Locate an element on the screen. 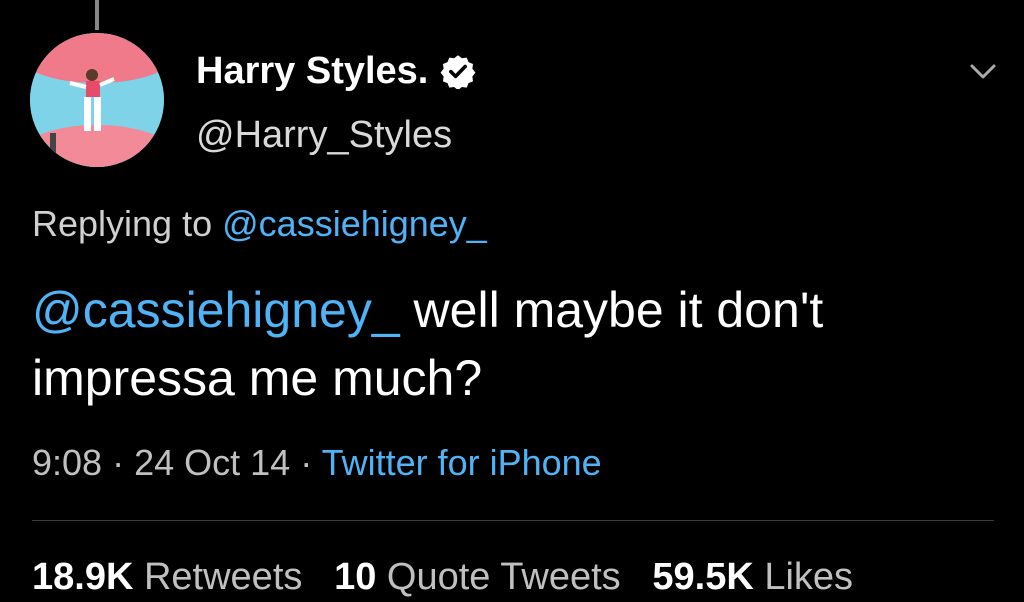 Image resolution: width=1024 pixels, height=602 pixels. likes-stat: 59.5K Likes is located at coordinates (752, 577).